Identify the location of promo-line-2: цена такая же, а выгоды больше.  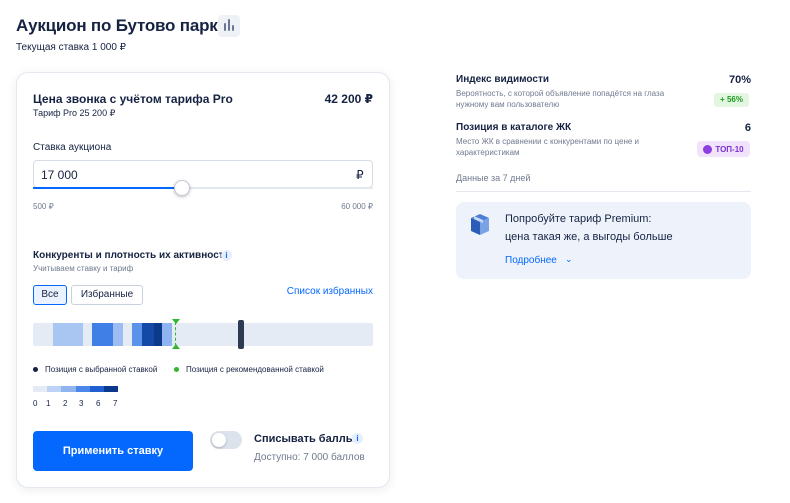
(589, 237).